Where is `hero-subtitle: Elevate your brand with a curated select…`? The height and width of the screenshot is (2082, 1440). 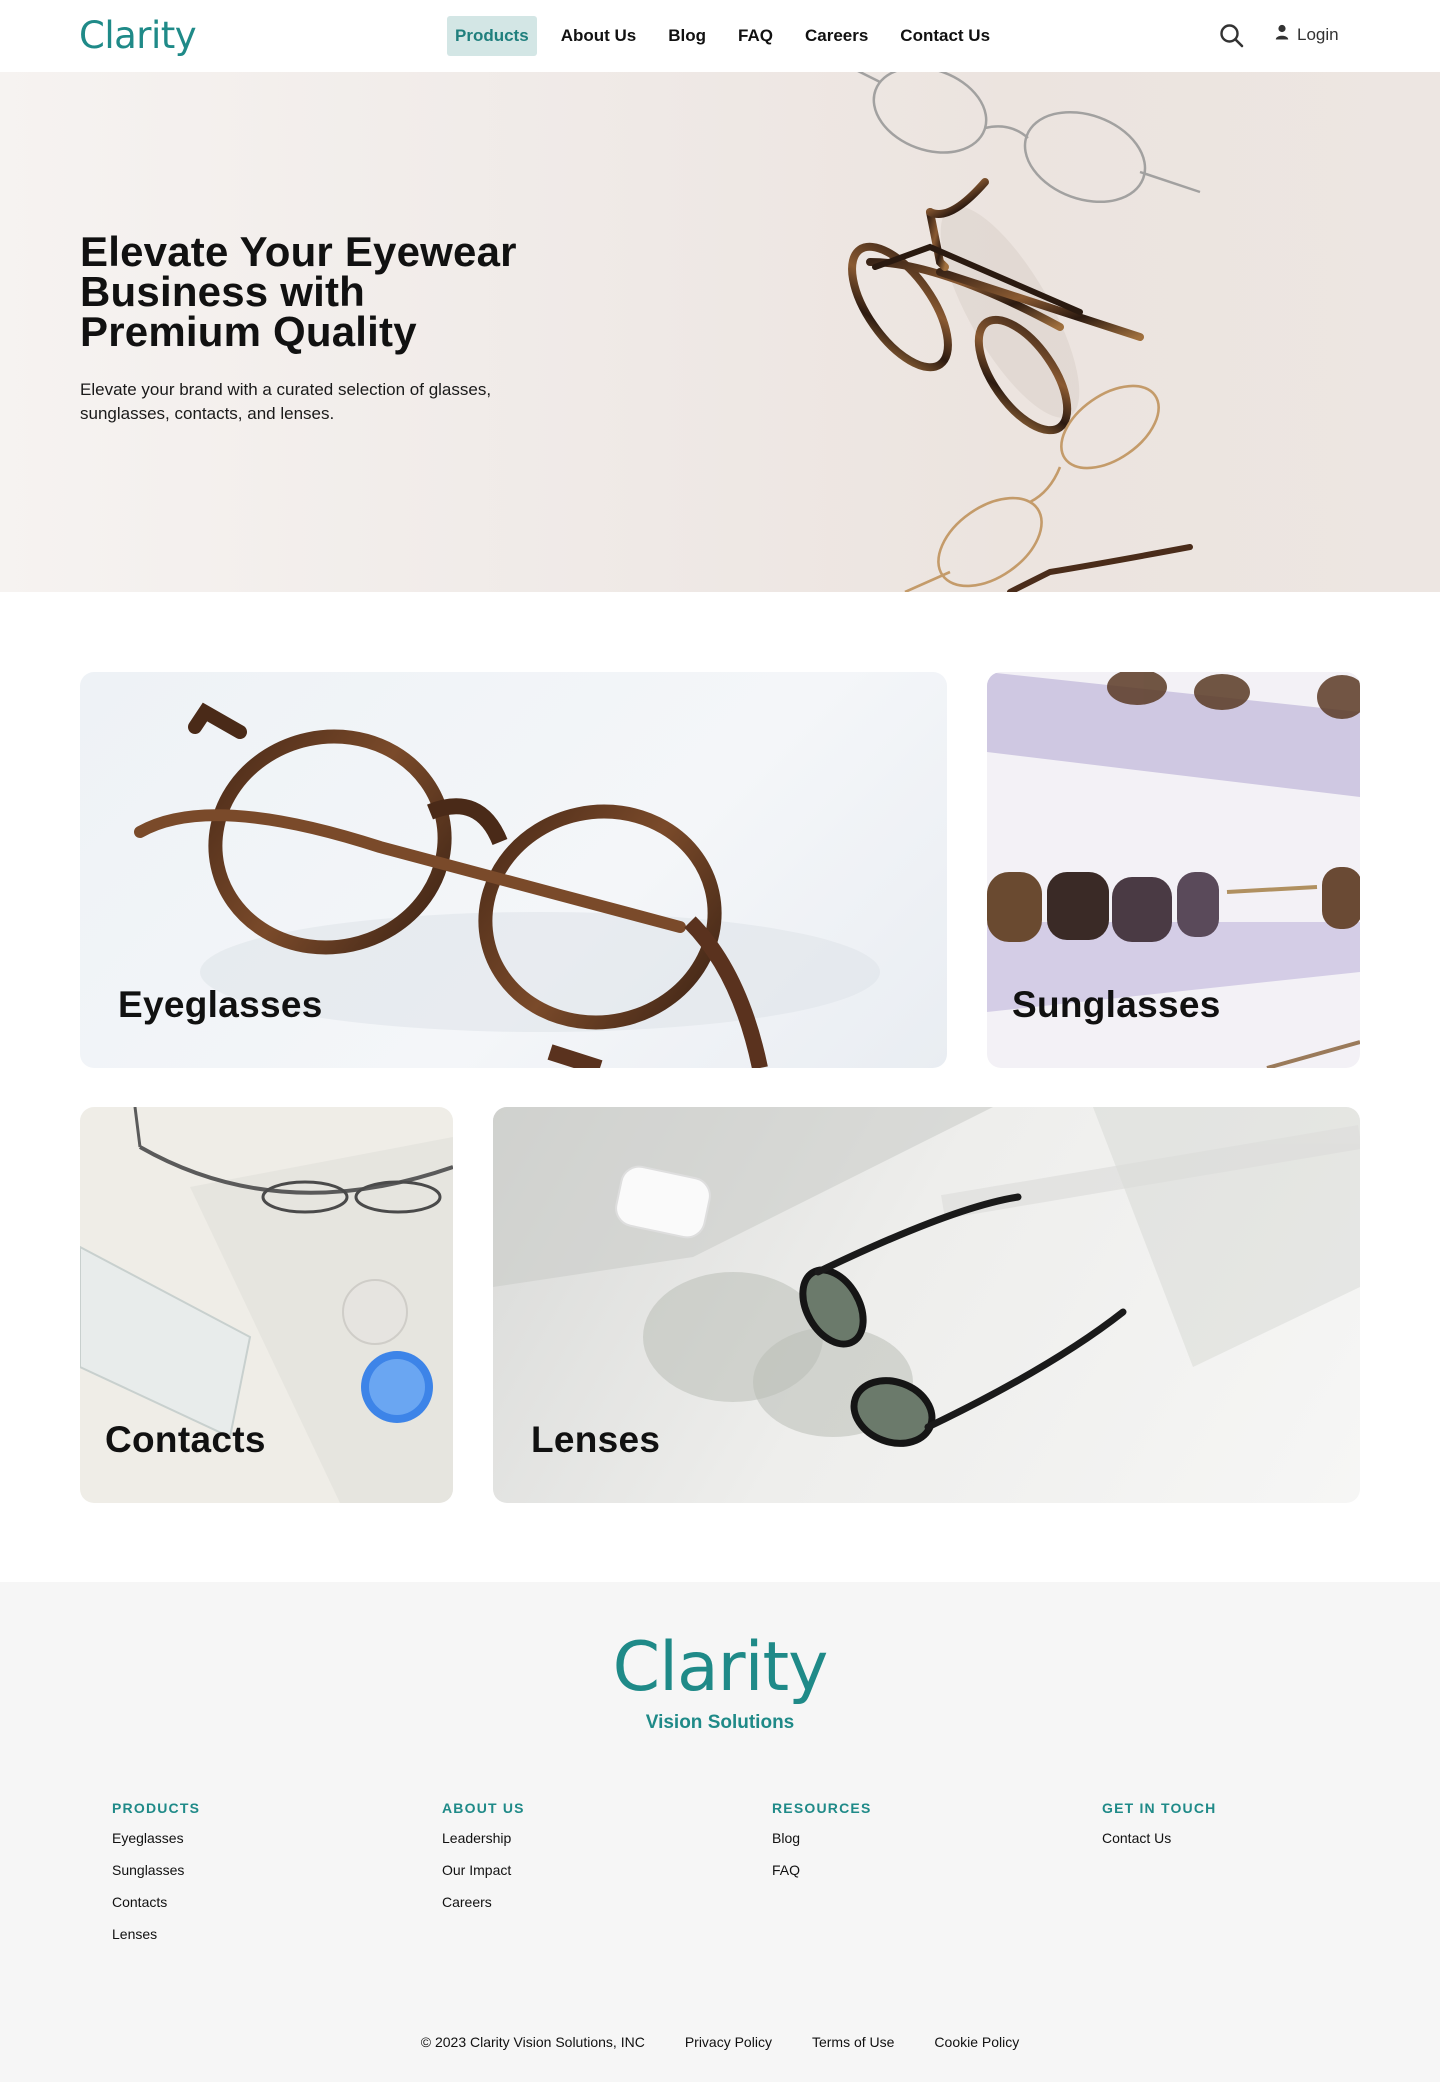 hero-subtitle: Elevate your brand with a curated select… is located at coordinates (286, 401).